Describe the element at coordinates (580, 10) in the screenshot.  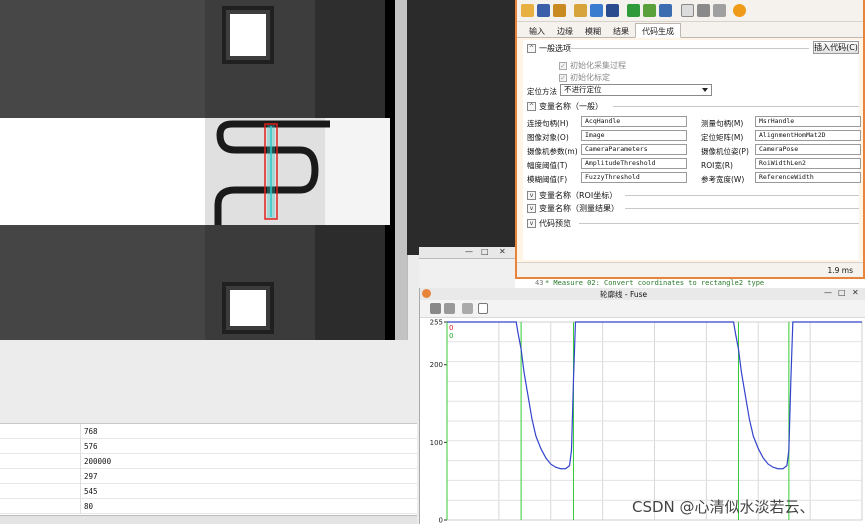
I see `folder-icon` at that location.